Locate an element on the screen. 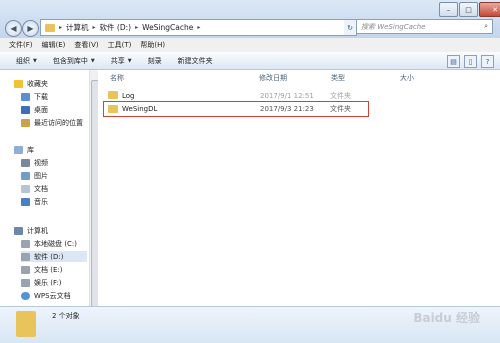 The width and height of the screenshot is (500, 343). pictures-icon is located at coordinates (25, 175).